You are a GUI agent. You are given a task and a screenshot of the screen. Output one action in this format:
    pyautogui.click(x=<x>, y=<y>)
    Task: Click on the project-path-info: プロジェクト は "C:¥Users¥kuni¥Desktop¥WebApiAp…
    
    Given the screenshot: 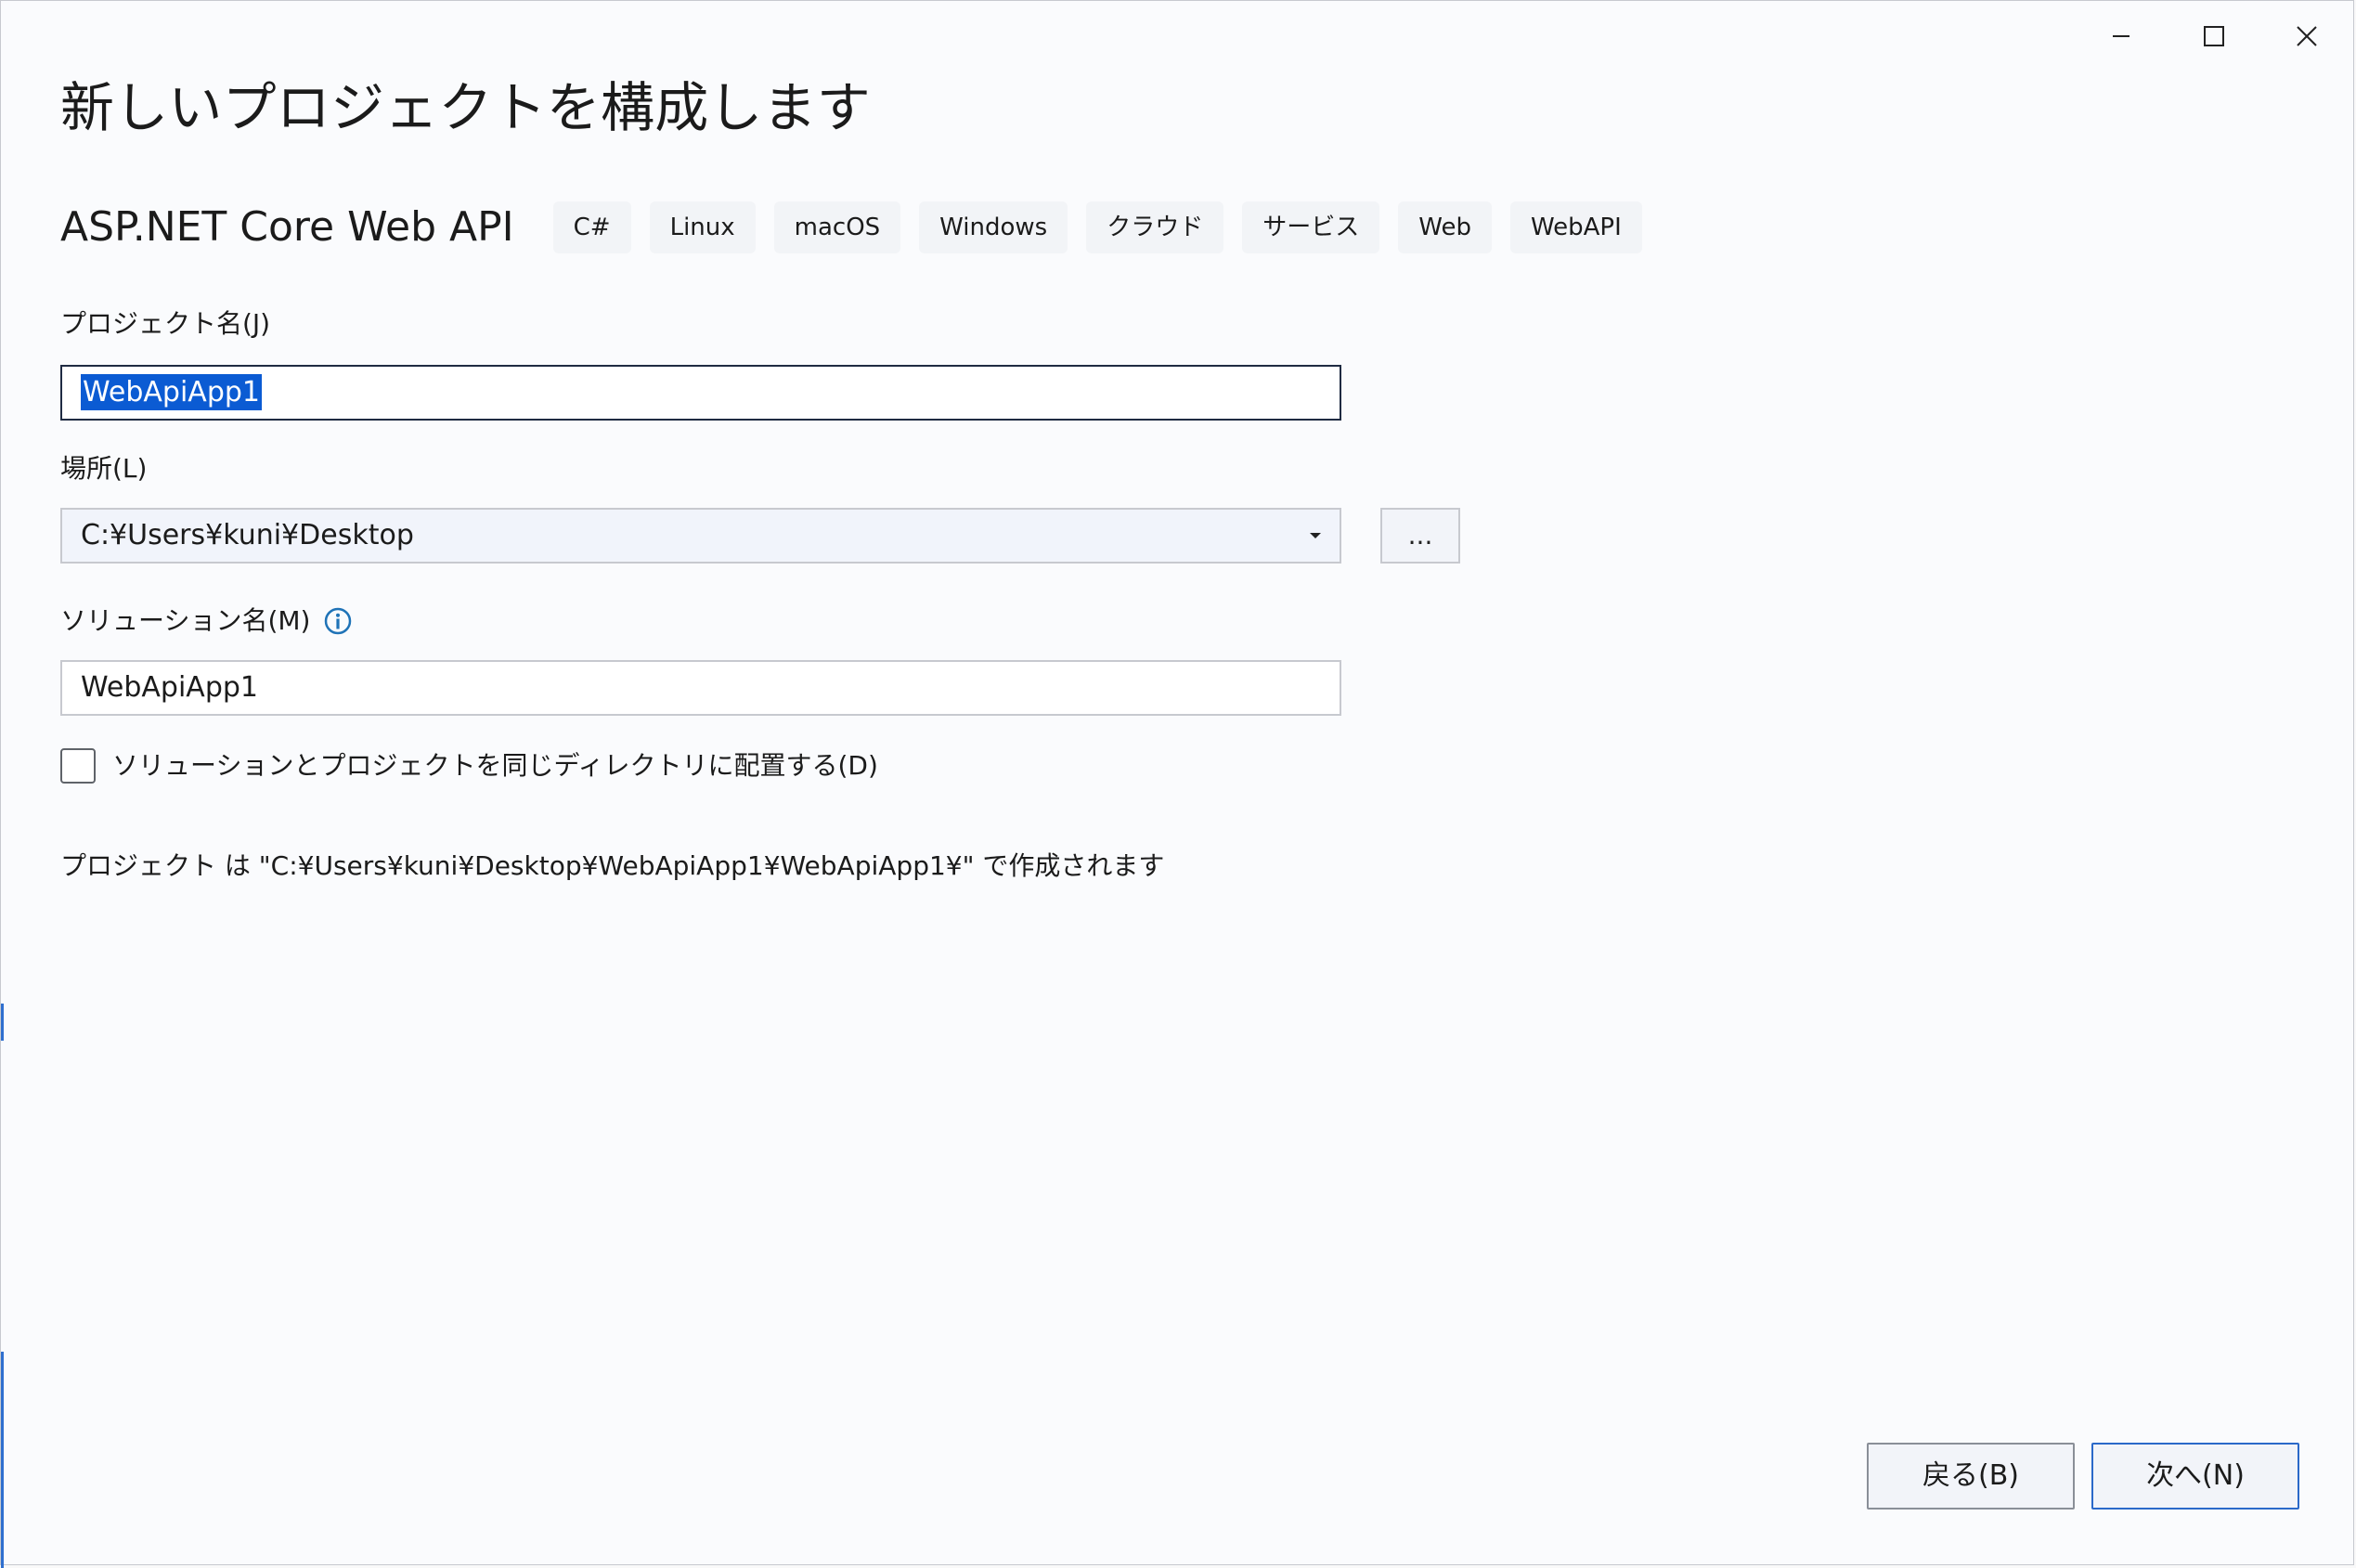 What is the action you would take?
    pyautogui.click(x=612, y=865)
    